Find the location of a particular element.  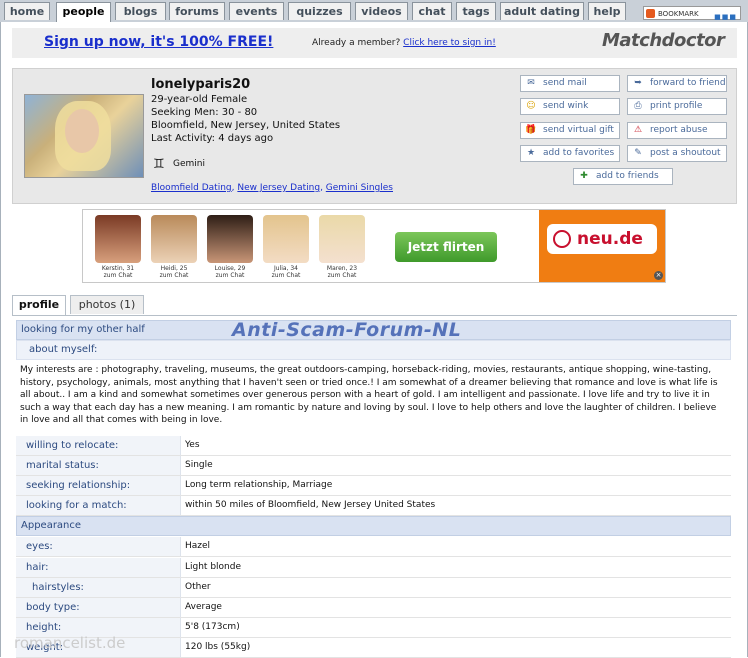

print-icon: ⎙ is located at coordinates (638, 106).